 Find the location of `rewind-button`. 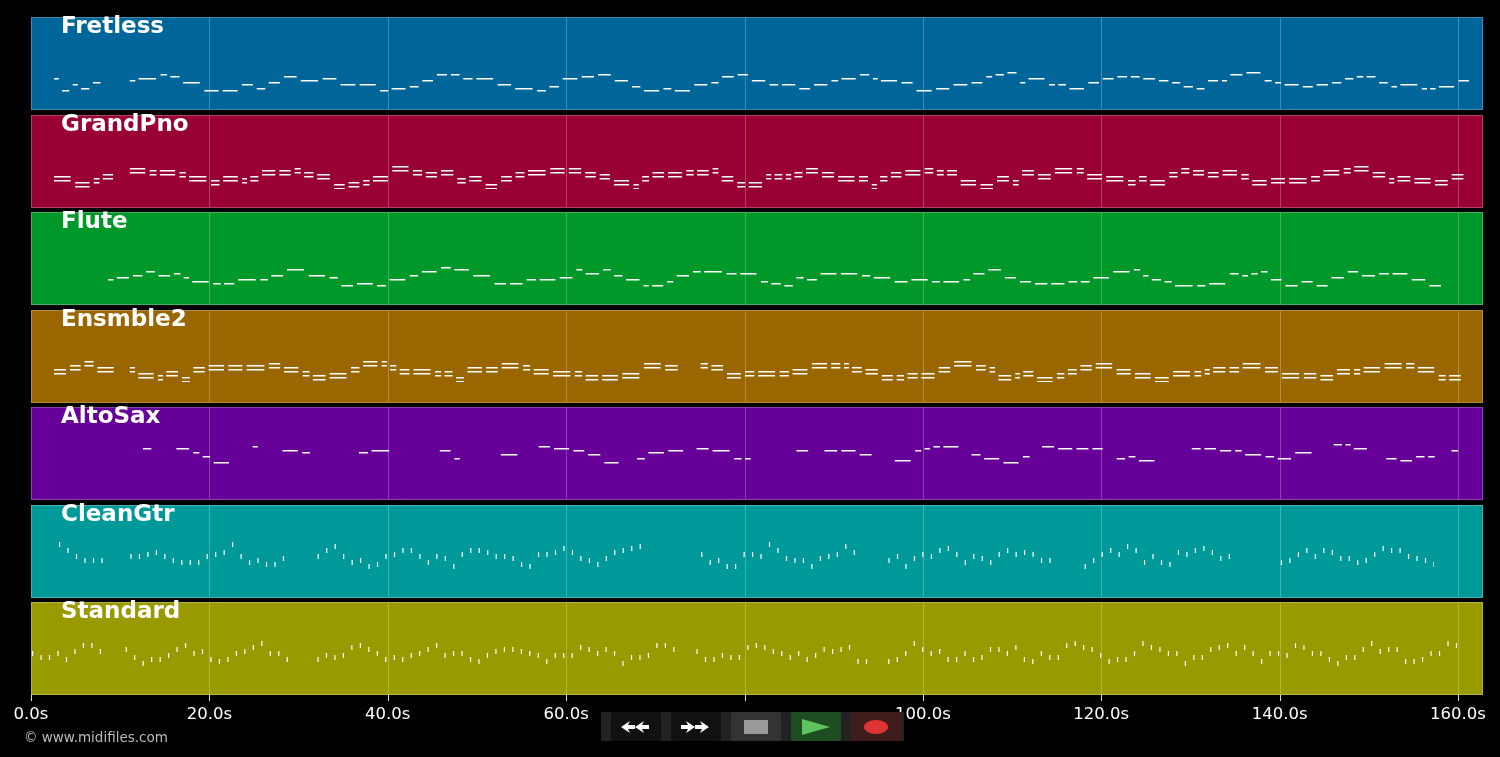

rewind-button is located at coordinates (636, 726).